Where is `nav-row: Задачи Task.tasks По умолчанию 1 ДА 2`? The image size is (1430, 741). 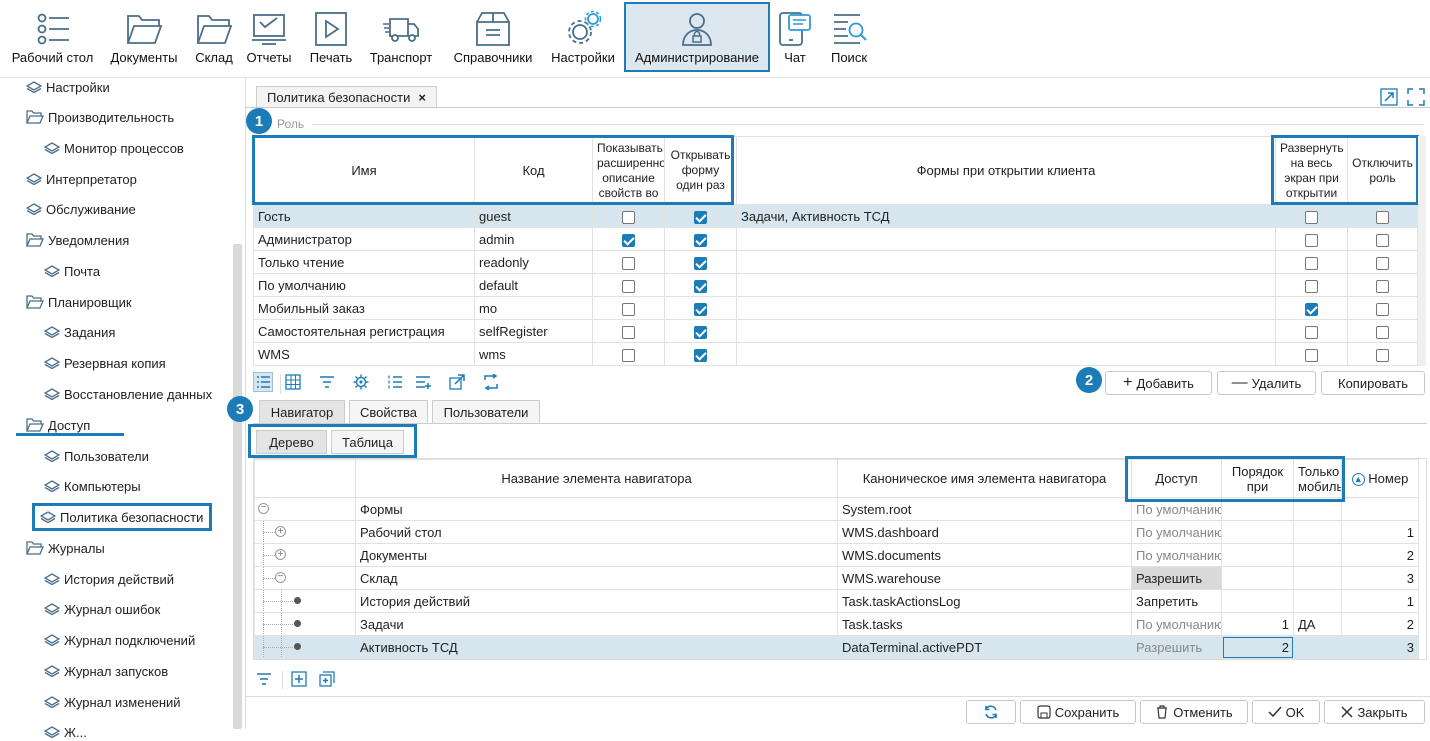 nav-row: Задачи Task.tasks По умолчанию 1 ДА 2 is located at coordinates (836, 624).